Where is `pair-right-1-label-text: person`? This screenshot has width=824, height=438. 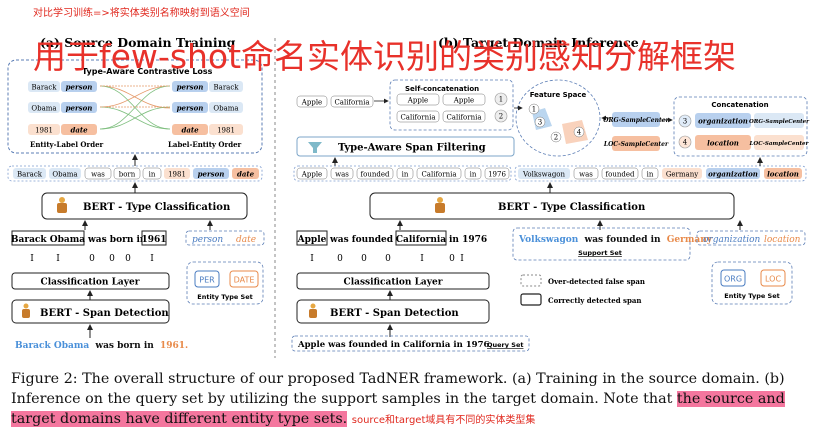 pair-right-1-label-text: person is located at coordinates (190, 87).